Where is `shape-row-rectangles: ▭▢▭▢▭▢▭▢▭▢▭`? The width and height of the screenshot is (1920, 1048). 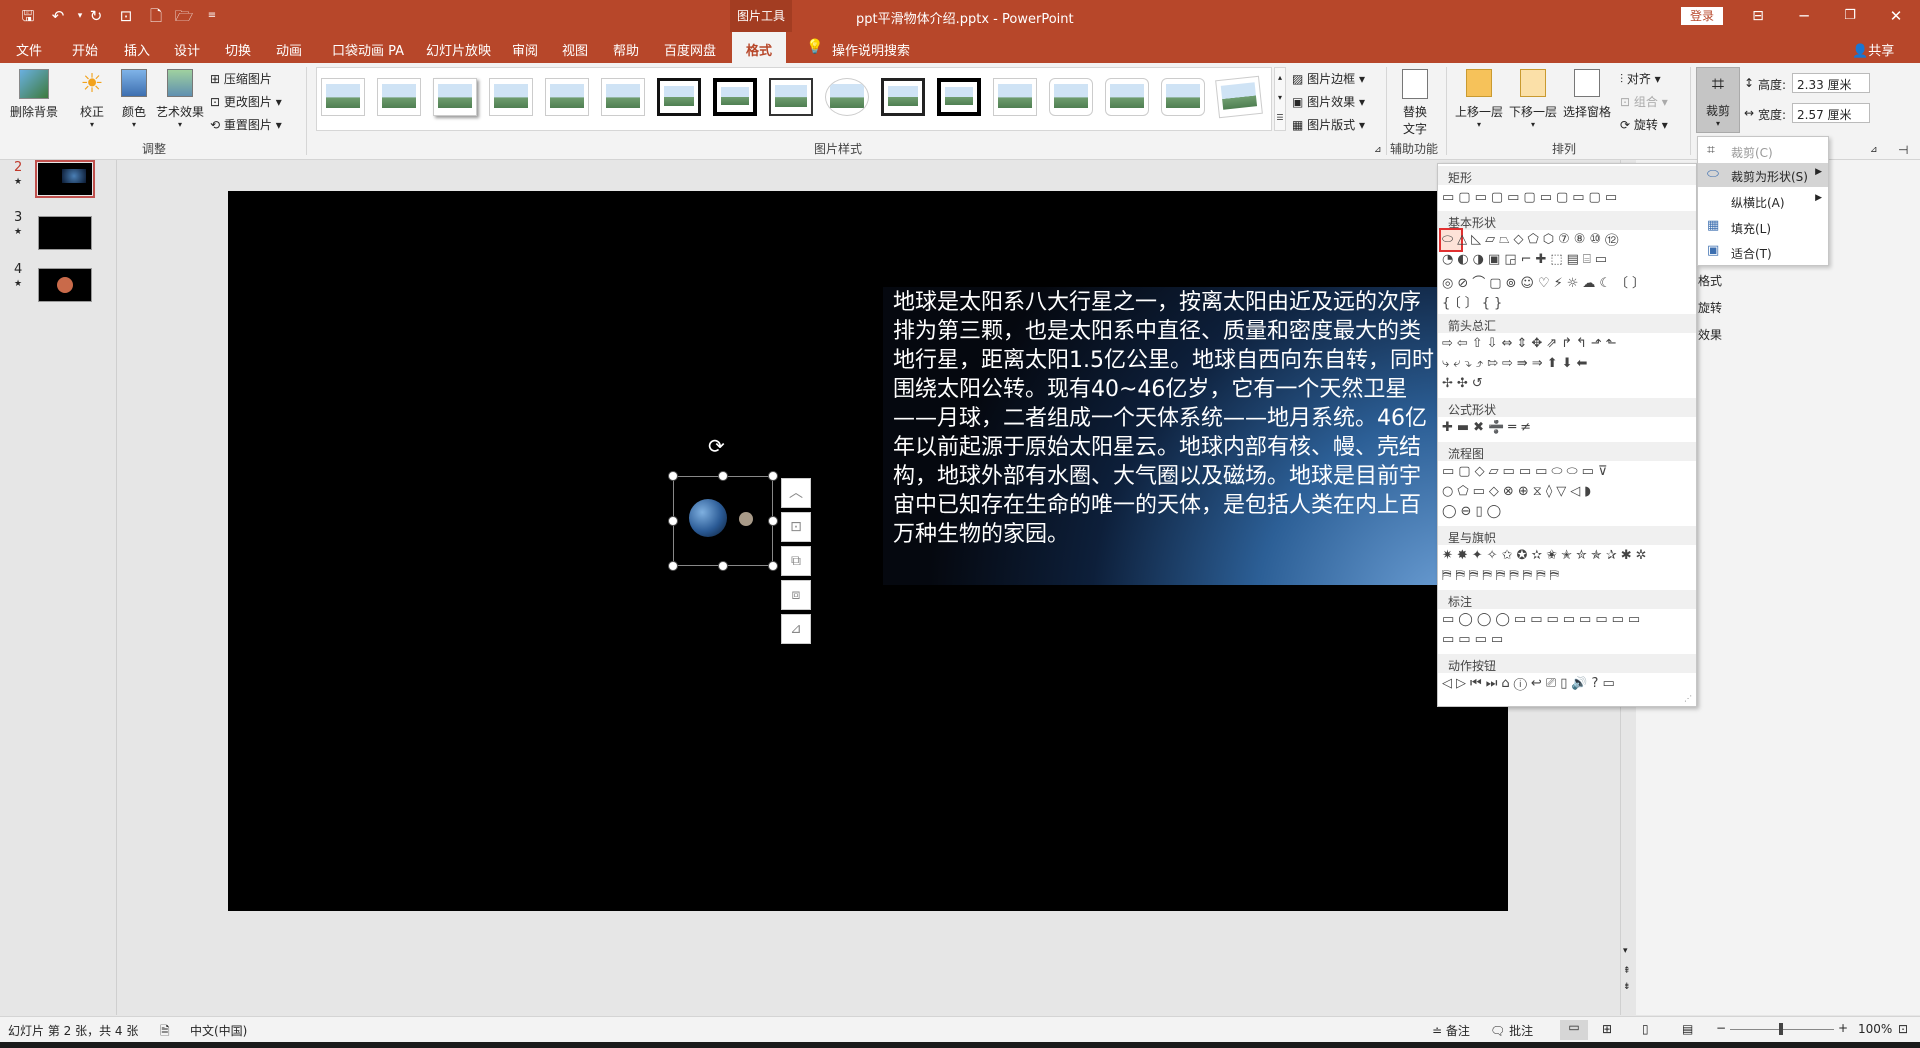
shape-row-rectangles: ▭▢▭▢▭▢▭▢▭▢▭ is located at coordinates (1568, 197).